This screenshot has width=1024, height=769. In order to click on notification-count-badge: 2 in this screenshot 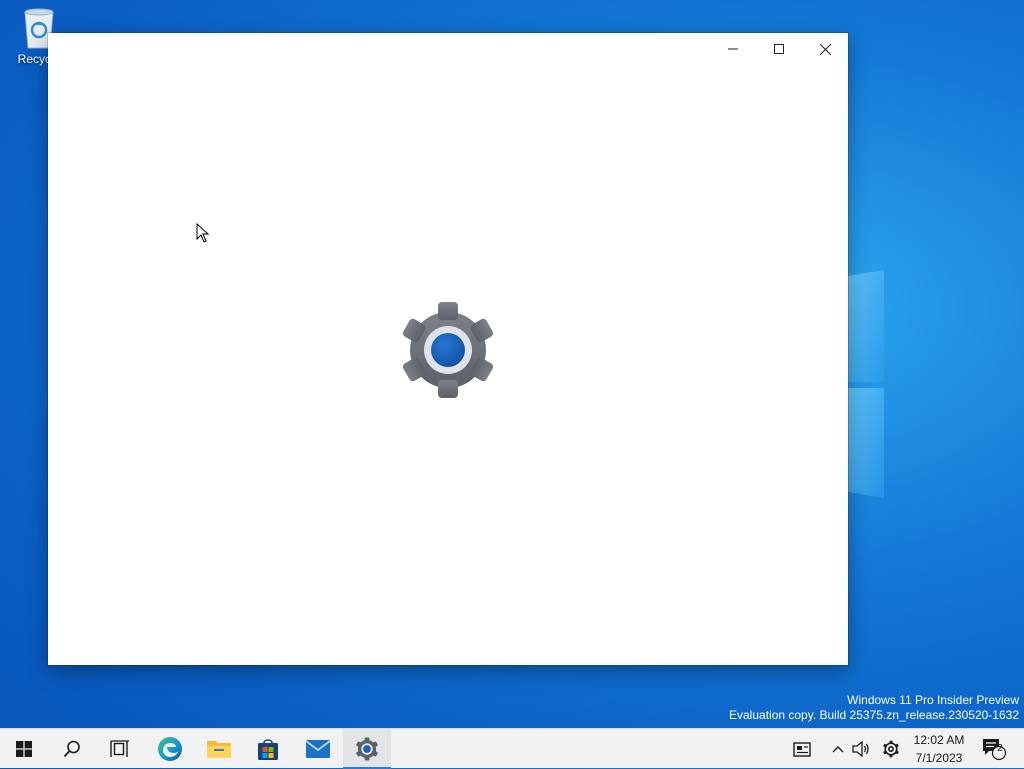, I will do `click(1000, 748)`.